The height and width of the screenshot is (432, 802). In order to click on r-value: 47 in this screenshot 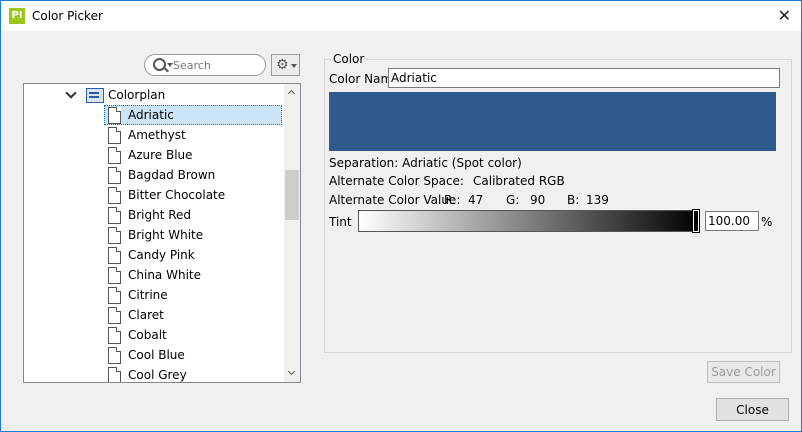, I will do `click(476, 200)`.